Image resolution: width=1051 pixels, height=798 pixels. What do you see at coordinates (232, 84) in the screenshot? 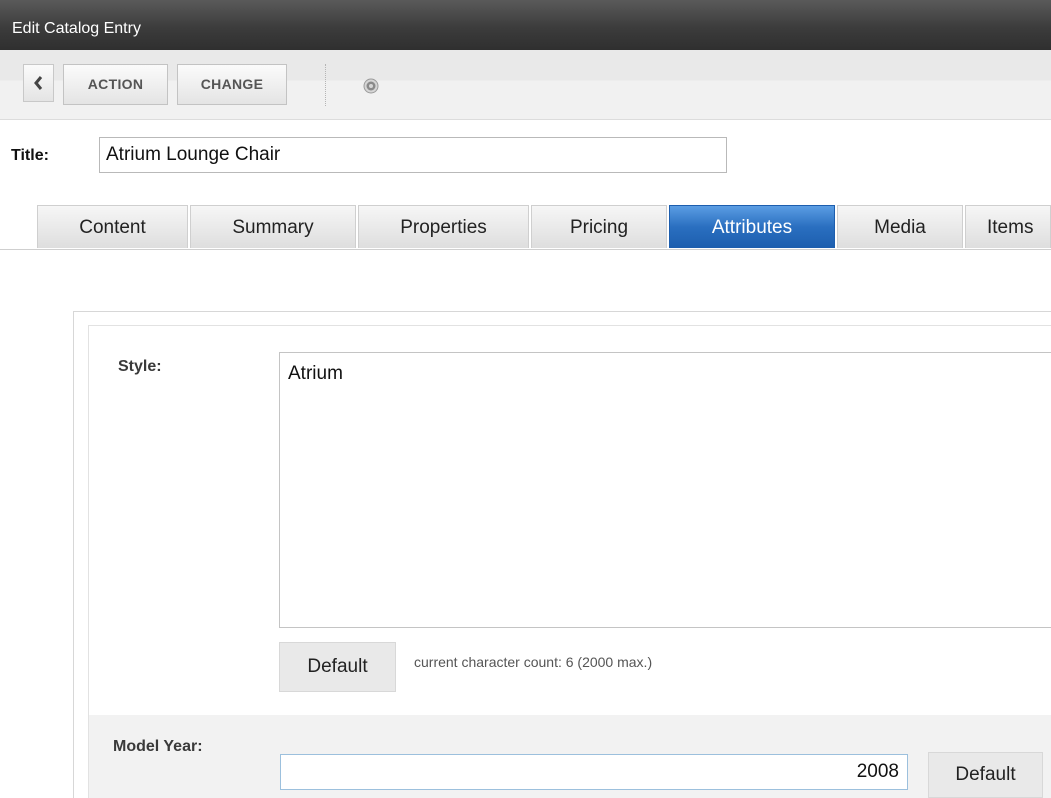
I see `change-button: CHANGE` at bounding box center [232, 84].